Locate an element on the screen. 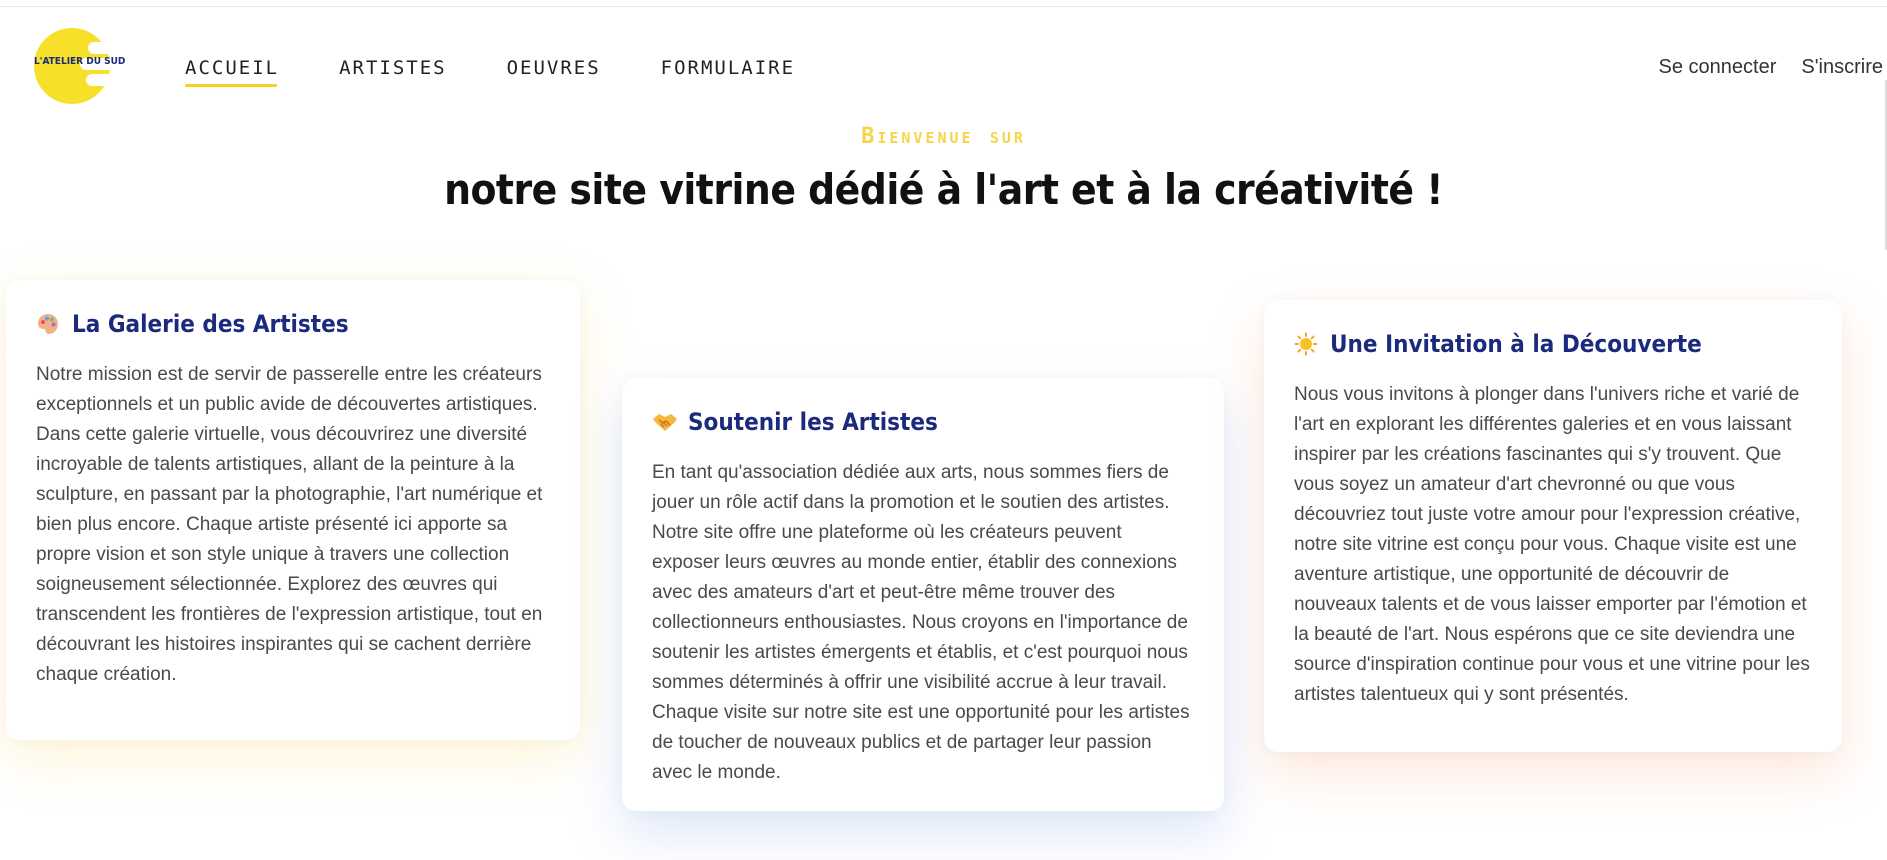 Image resolution: width=1887 pixels, height=860 pixels. auth-links: Se connecter S'inscrire is located at coordinates (1771, 67).